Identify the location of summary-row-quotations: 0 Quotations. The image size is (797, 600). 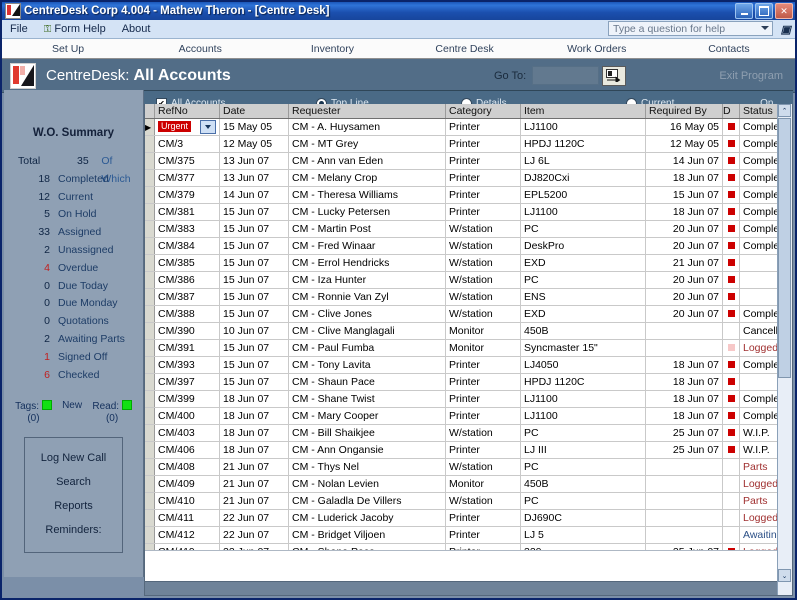
(73, 322).